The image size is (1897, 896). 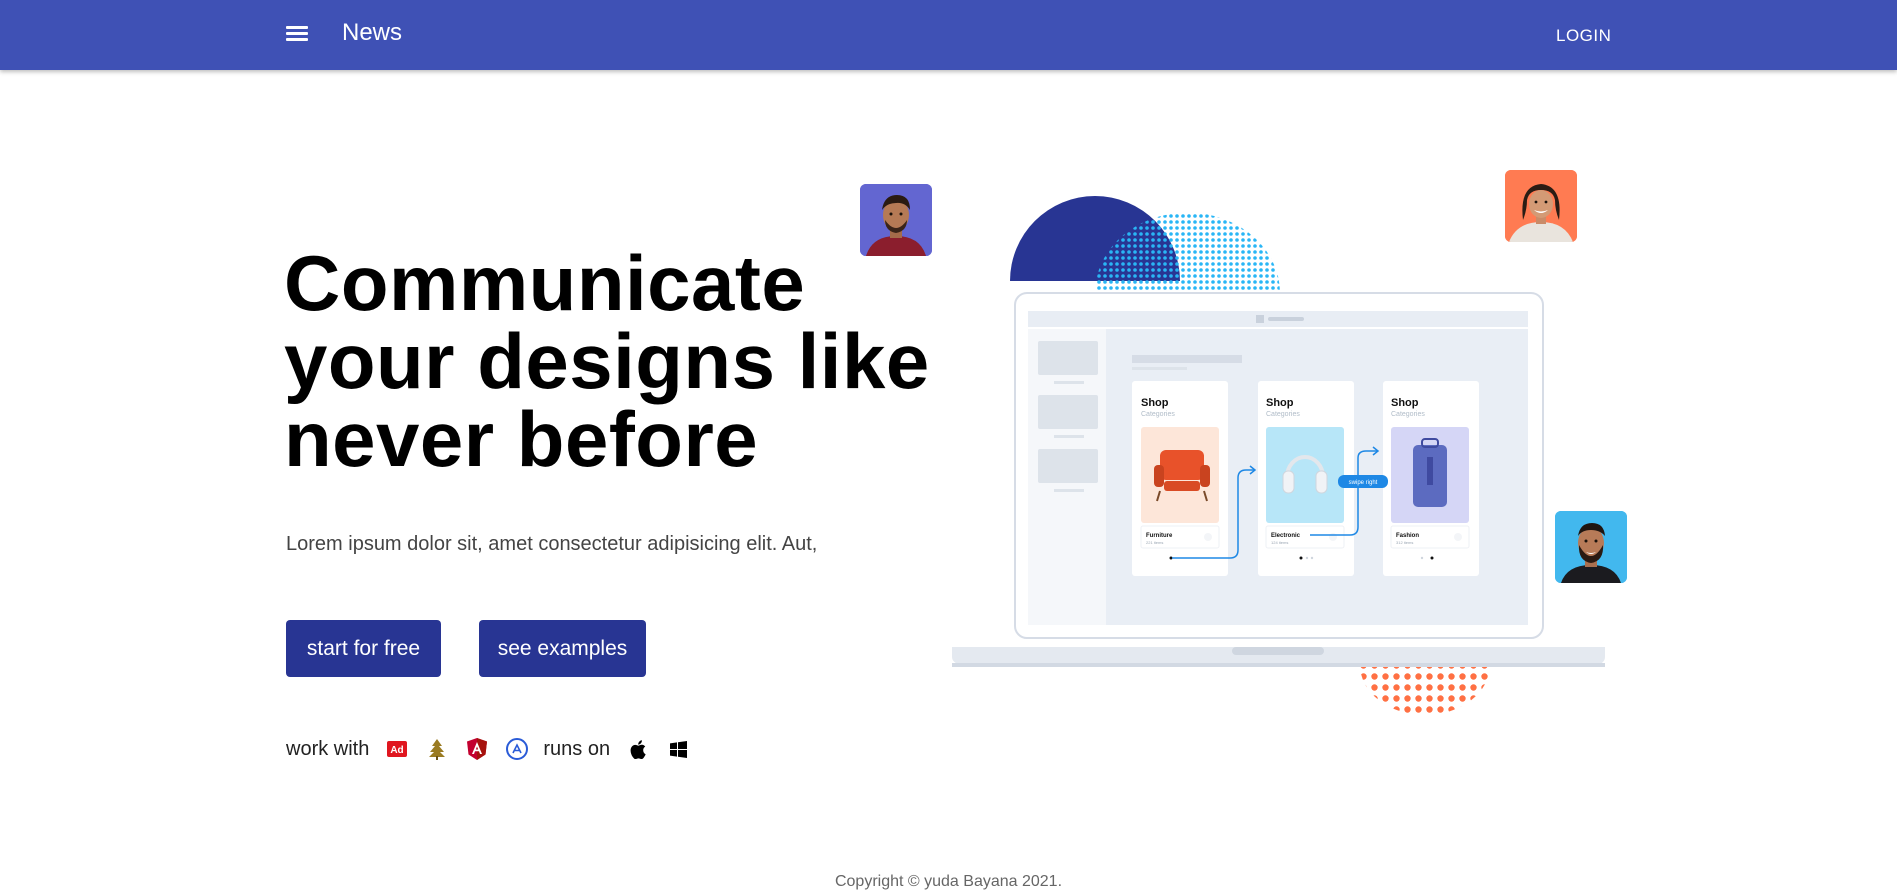 I want to click on screen-2-title: Shop, so click(x=1280, y=403).